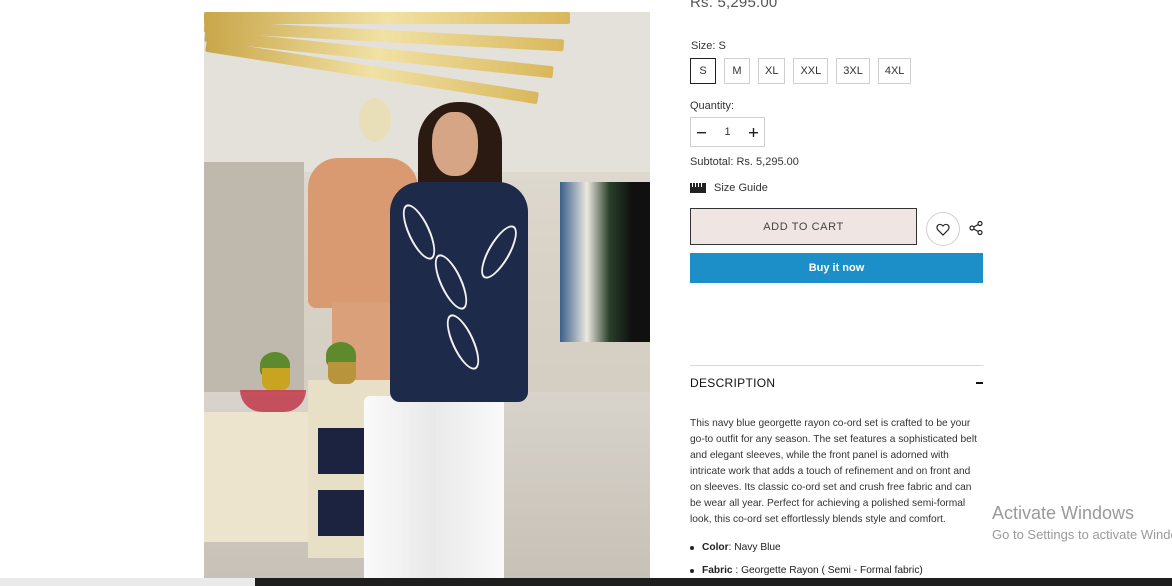 This screenshot has width=1172, height=586. What do you see at coordinates (703, 46) in the screenshot?
I see `size-label-text: Size:` at bounding box center [703, 46].